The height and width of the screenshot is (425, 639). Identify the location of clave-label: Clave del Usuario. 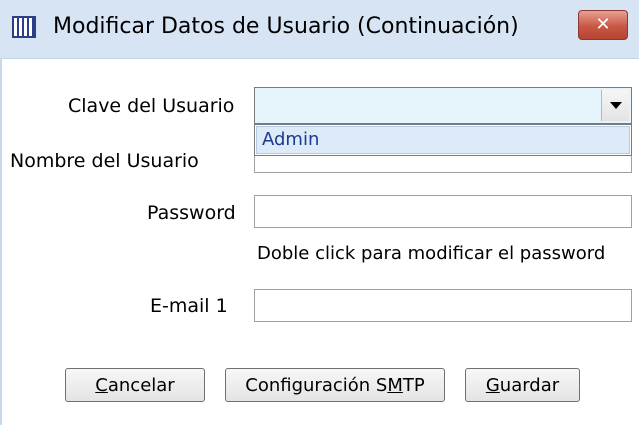
(151, 106).